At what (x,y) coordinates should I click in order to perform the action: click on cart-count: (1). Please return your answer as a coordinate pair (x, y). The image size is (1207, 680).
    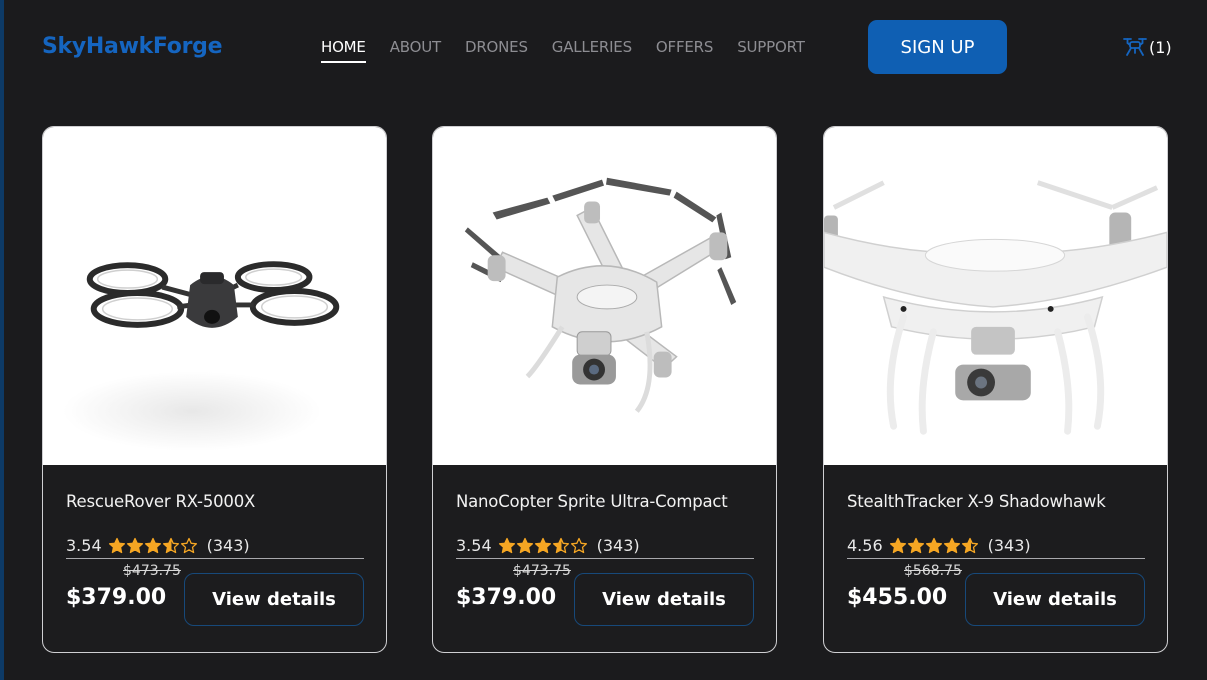
    Looking at the image, I should click on (1160, 47).